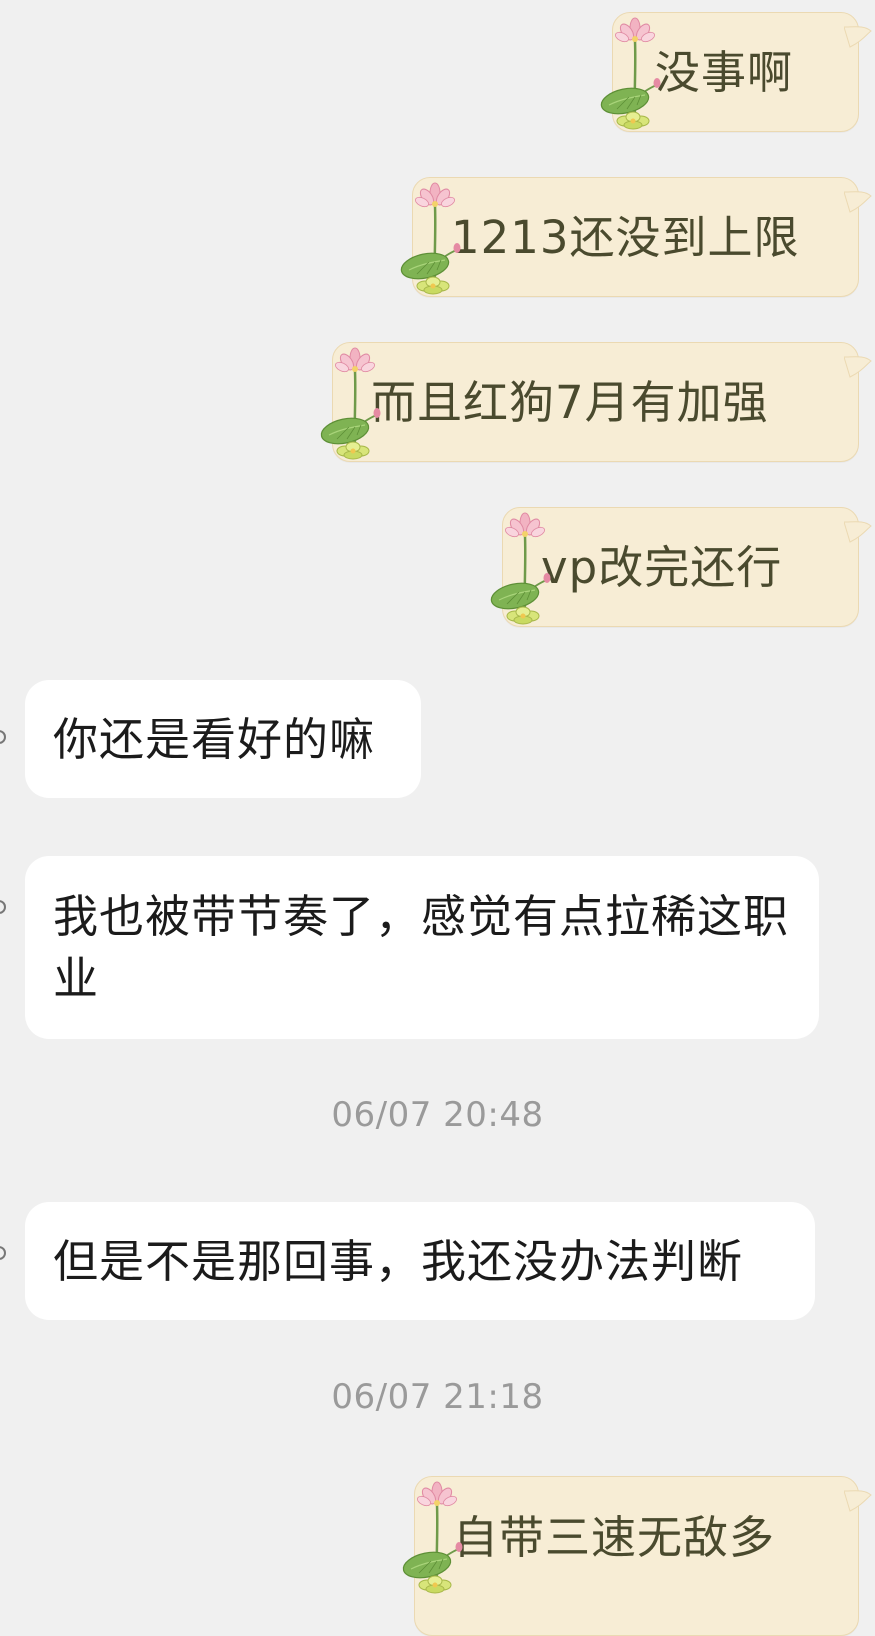 This screenshot has height=1636, width=875. Describe the element at coordinates (662, 567) in the screenshot. I see `message-text: vp改完还行` at that location.